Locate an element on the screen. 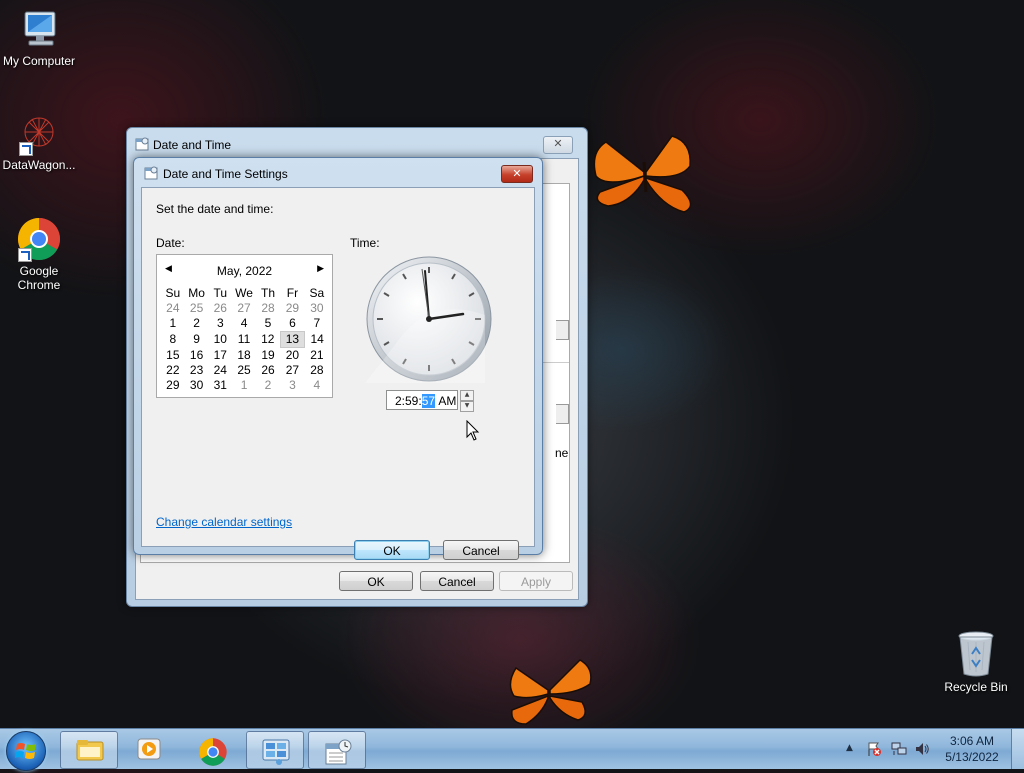  calendar-day: 16 is located at coordinates (197, 356).